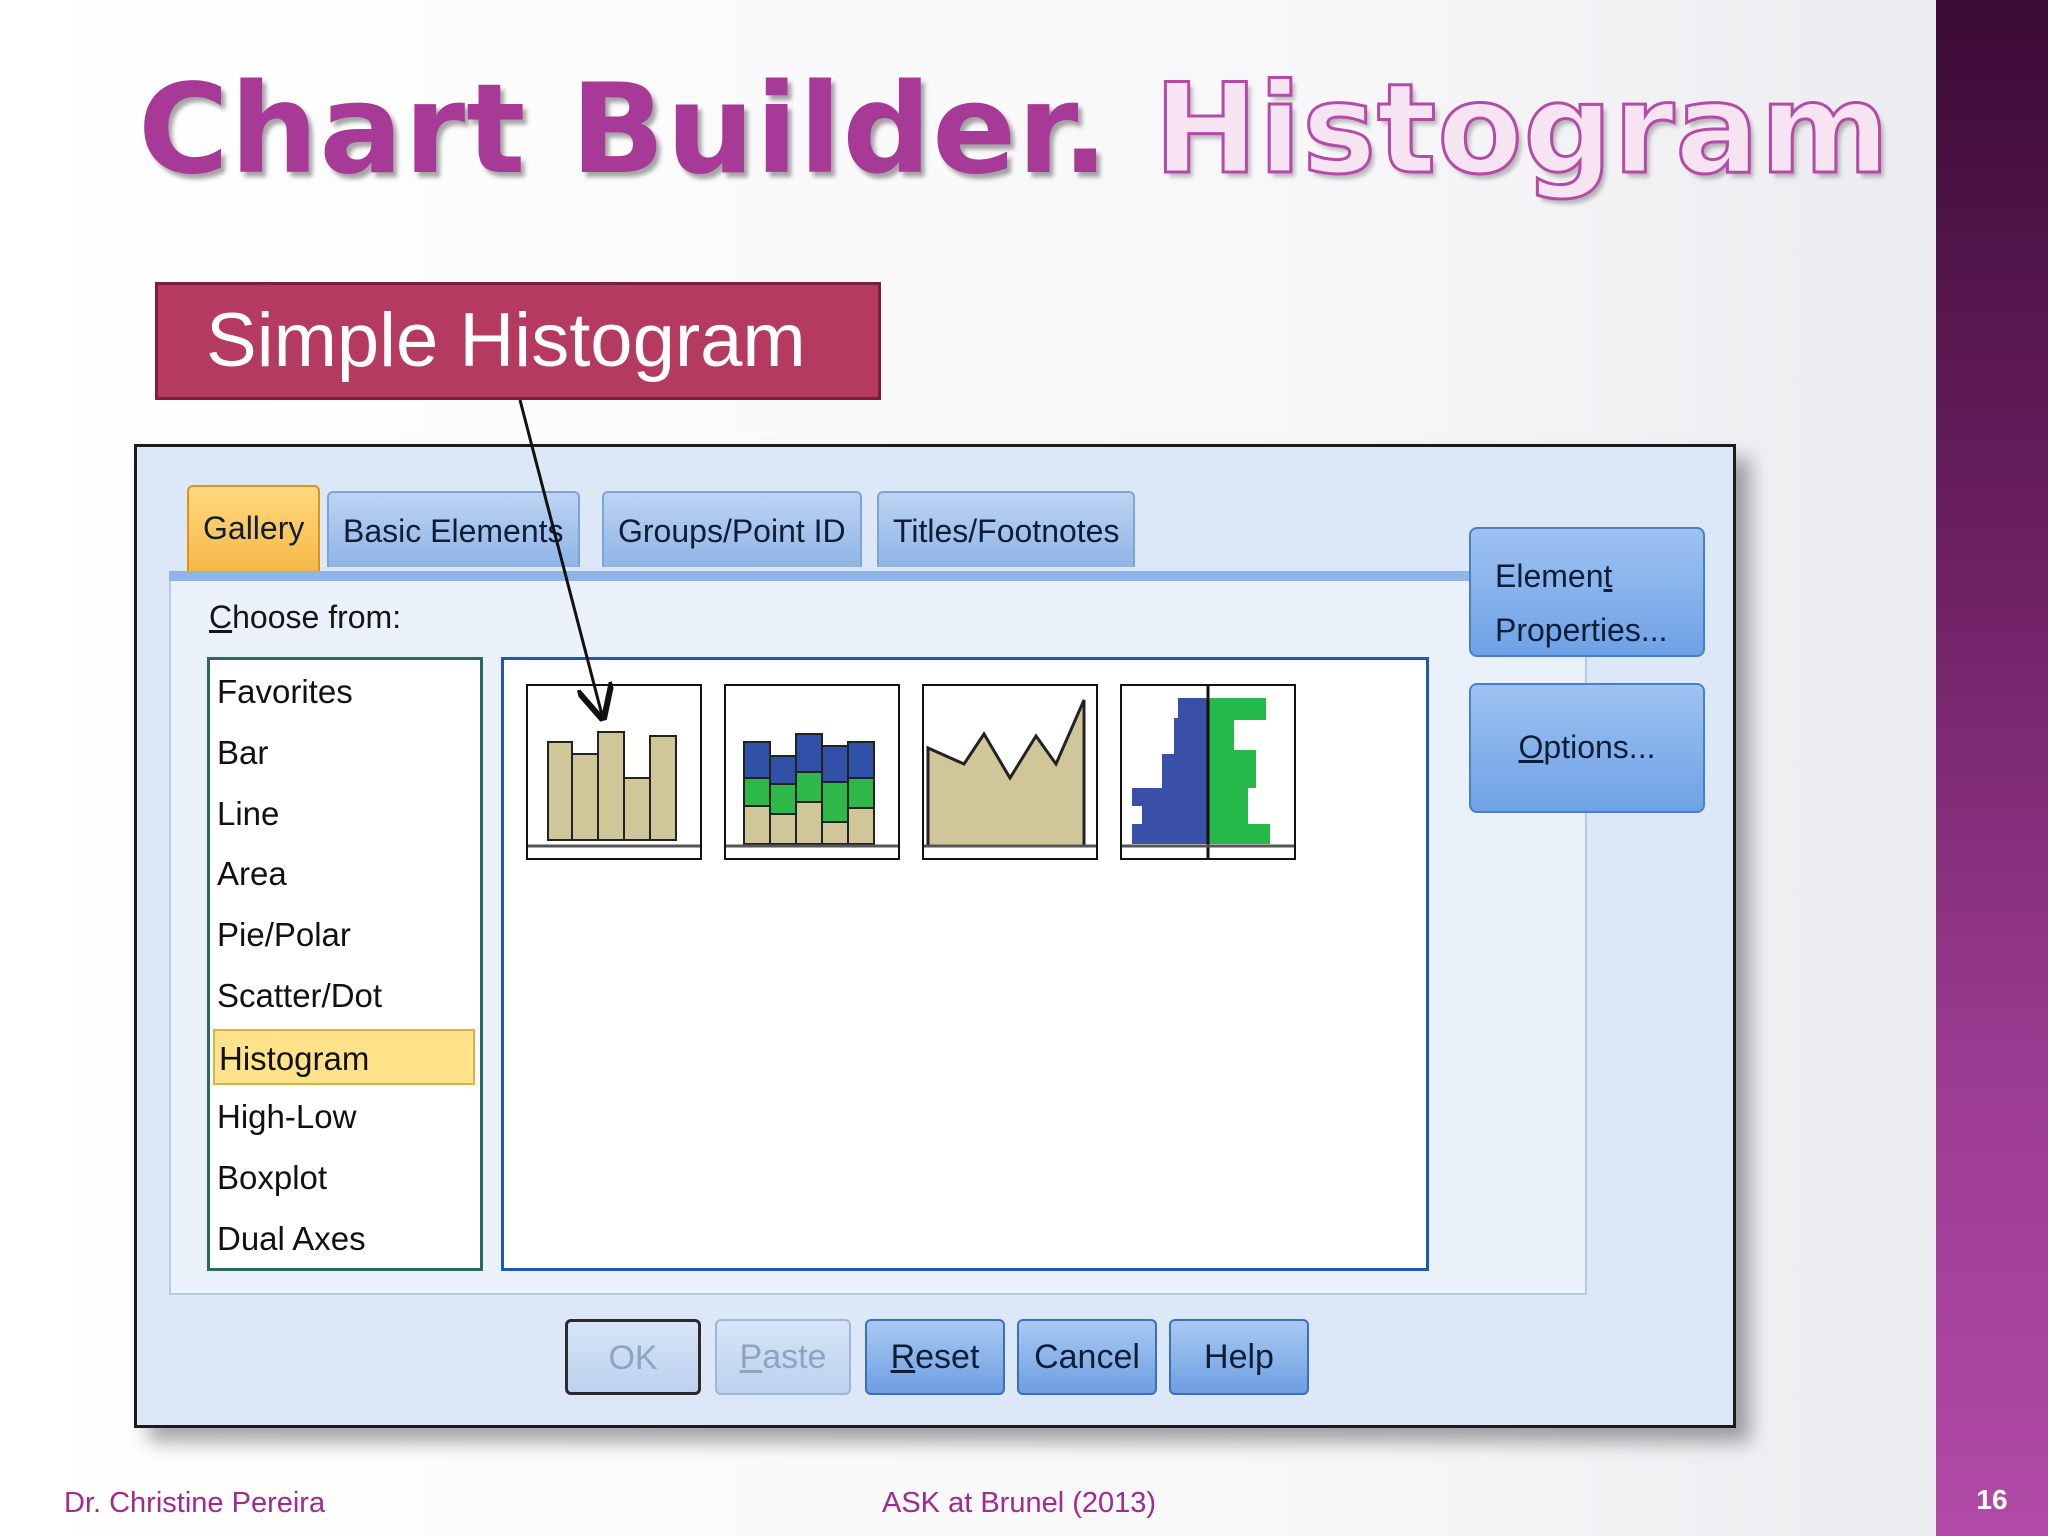  Describe the element at coordinates (1019, 1503) in the screenshot. I see `footer-event: ASK at Brunel (2013)` at that location.